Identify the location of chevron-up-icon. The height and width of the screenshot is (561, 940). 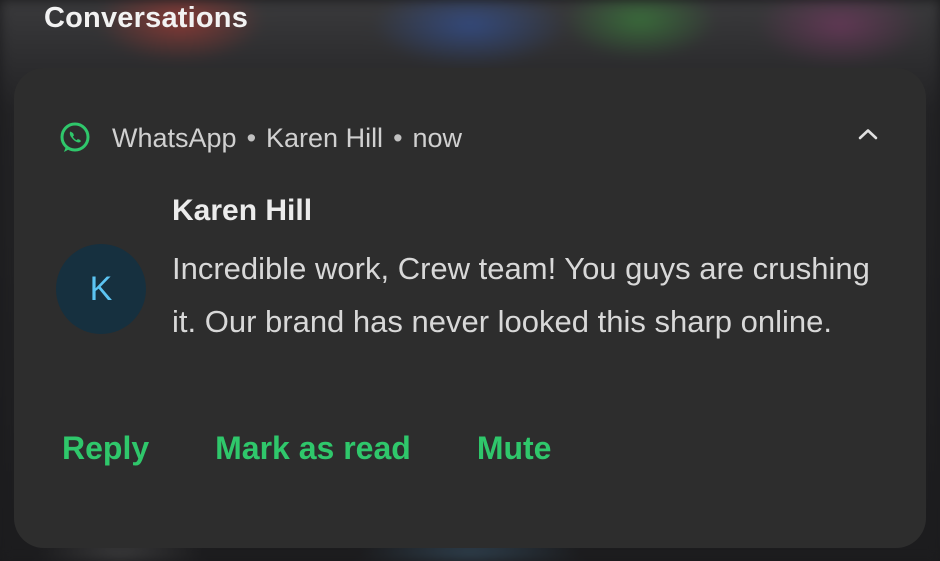
(868, 134).